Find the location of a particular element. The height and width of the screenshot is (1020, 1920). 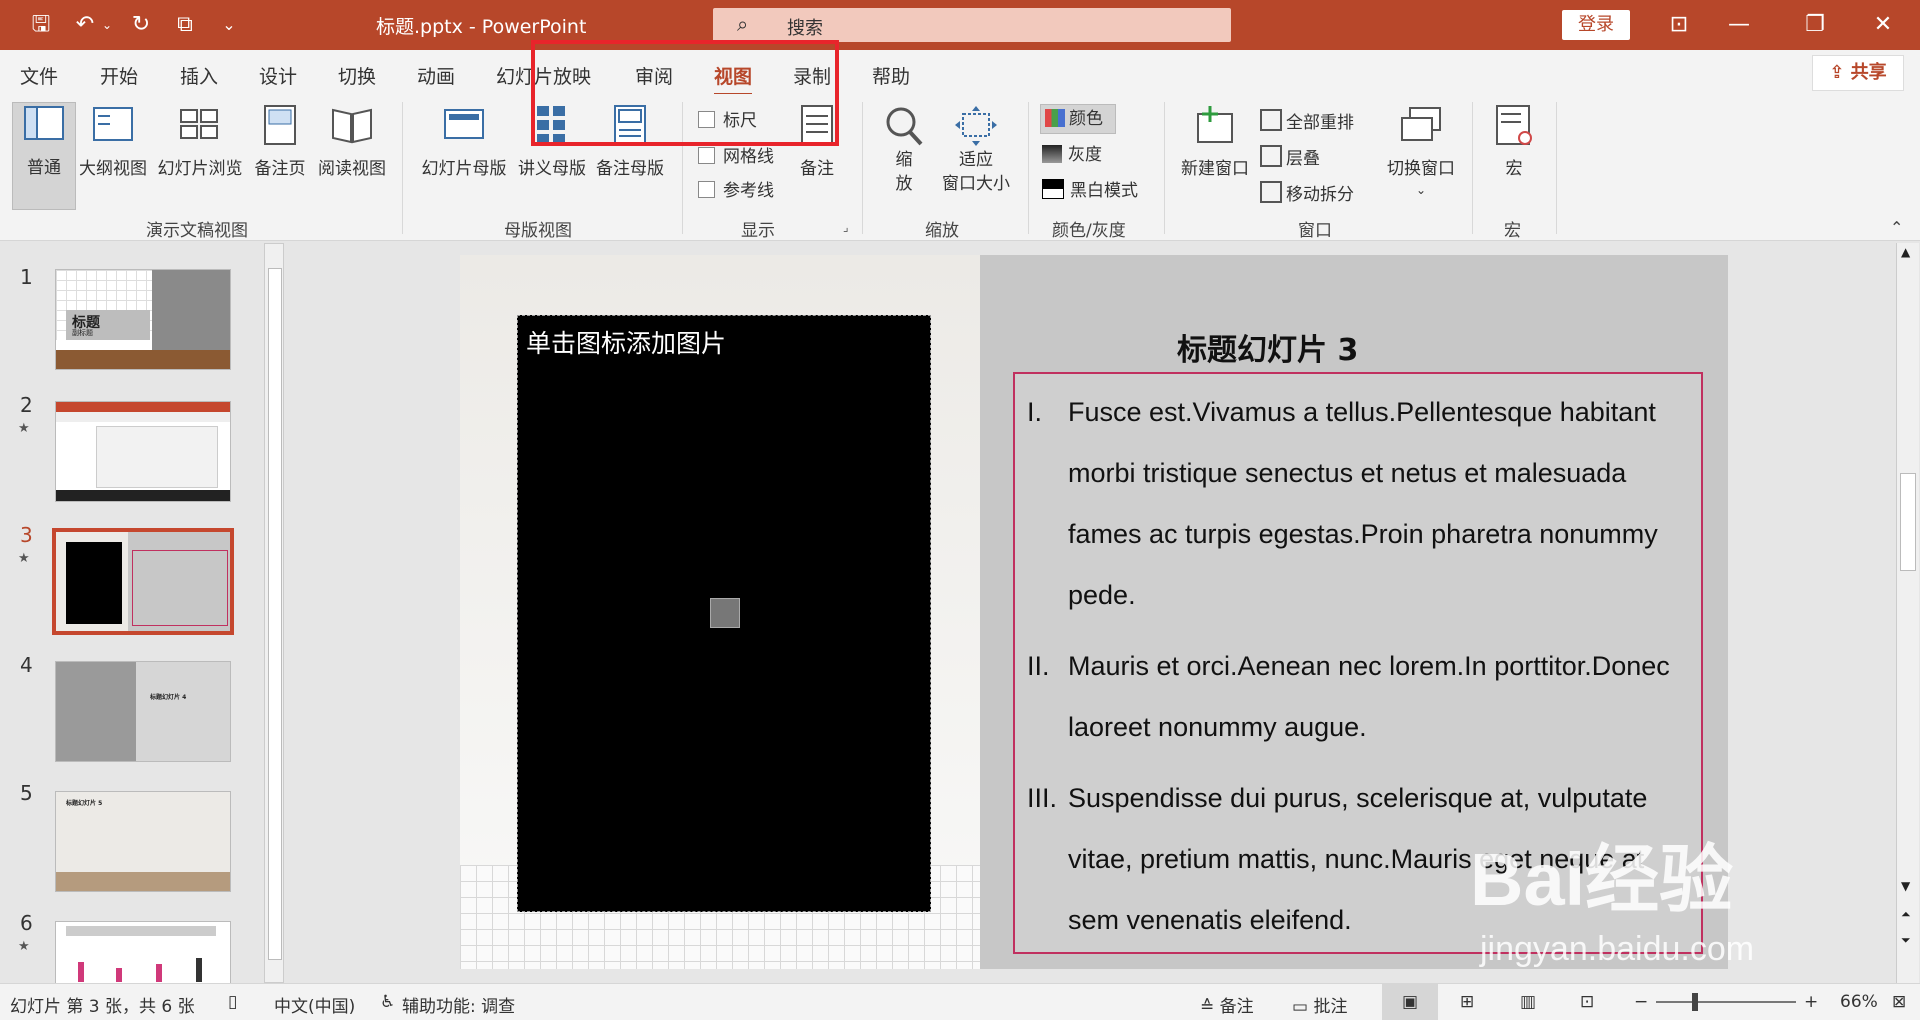

slideshow-status-icon: ⊡ is located at coordinates (1587, 1002).